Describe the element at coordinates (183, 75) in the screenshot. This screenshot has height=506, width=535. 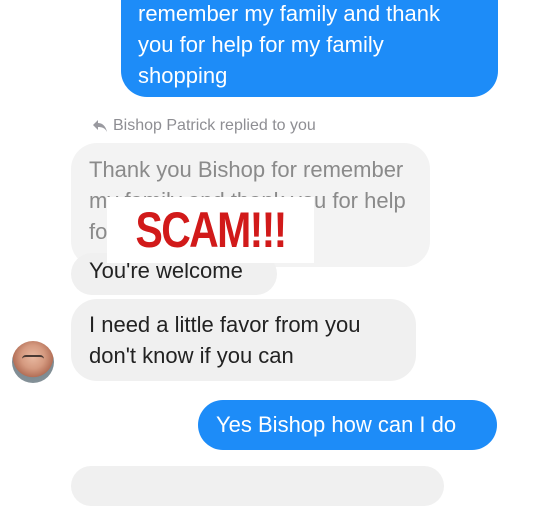
I see `message-line: shopping` at that location.